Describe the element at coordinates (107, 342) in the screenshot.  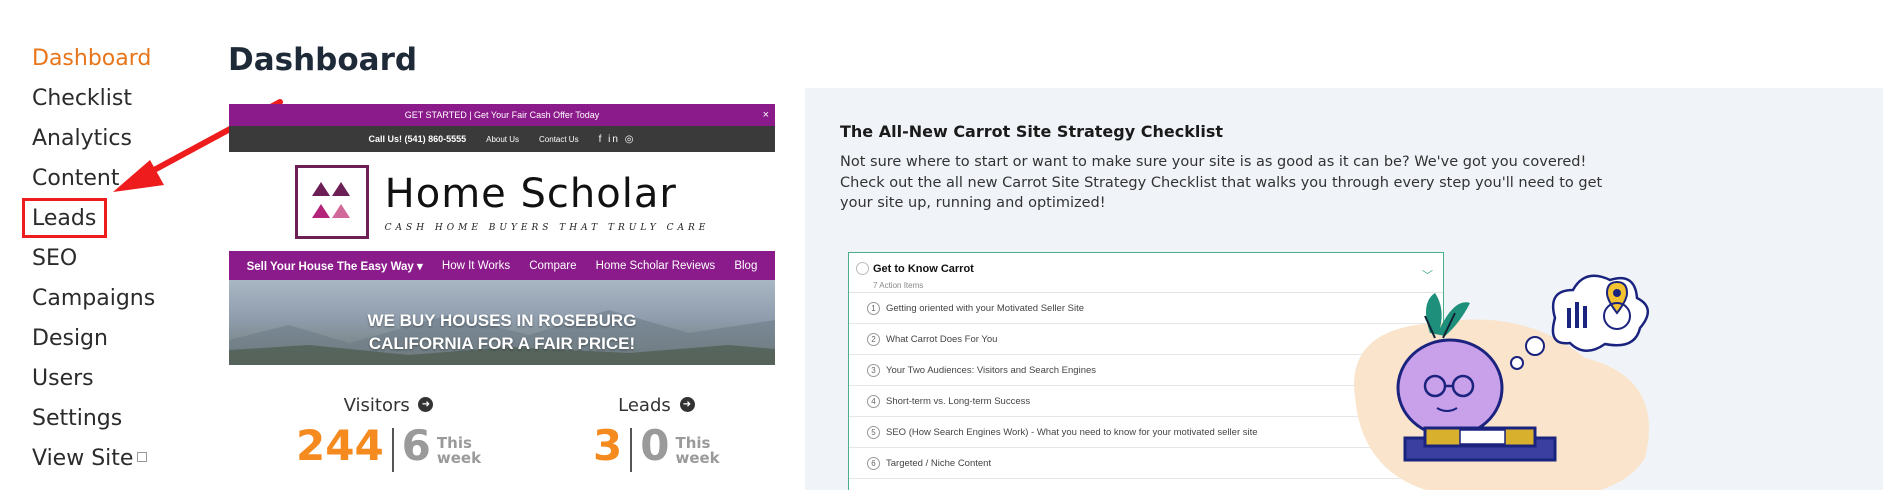
I see `sidebar-item-design: Design` at that location.